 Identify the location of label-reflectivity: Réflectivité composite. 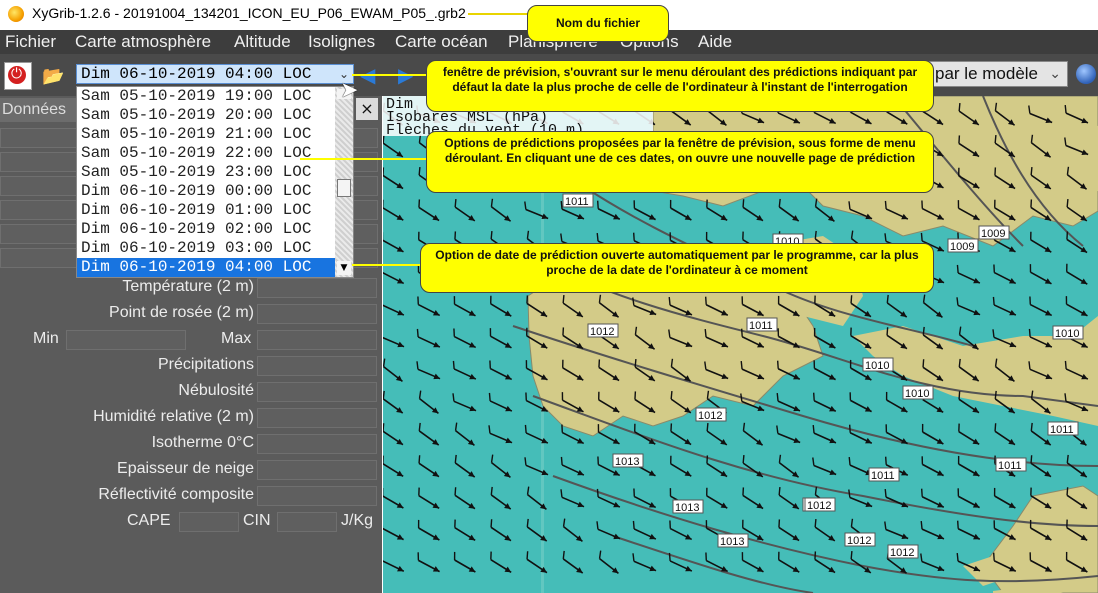
(176, 494).